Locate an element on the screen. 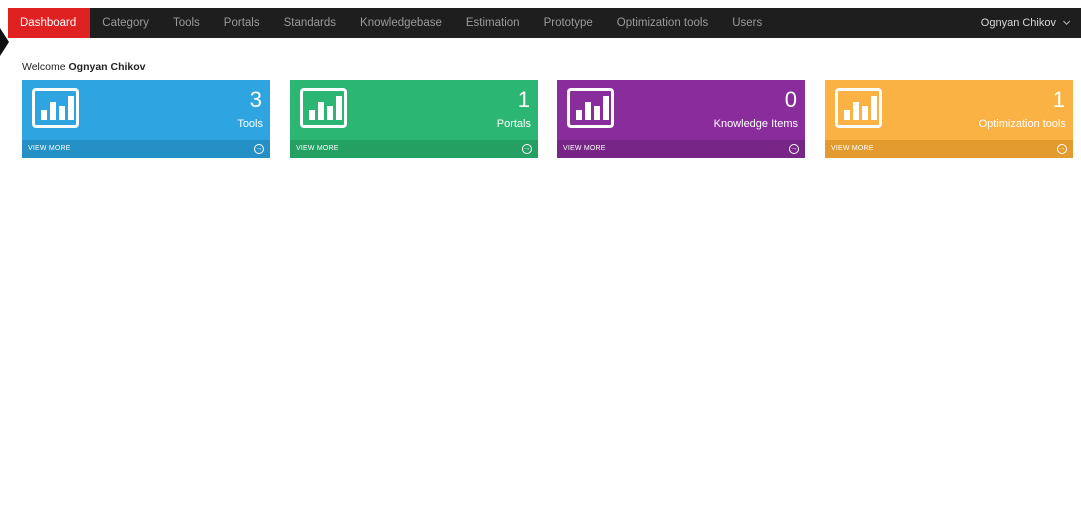 This screenshot has width=1081, height=528. tile-label: Optimization tools is located at coordinates (1022, 124).